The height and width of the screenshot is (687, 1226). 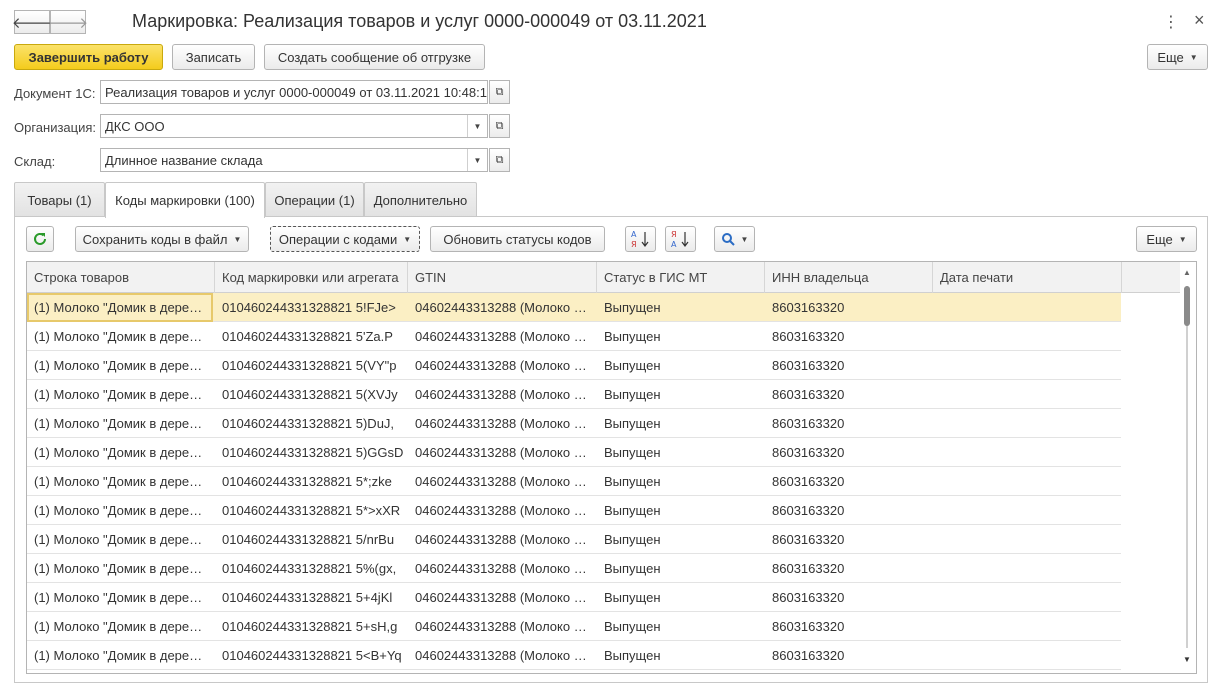 What do you see at coordinates (213, 57) in the screenshot?
I see `save-button: Записать` at bounding box center [213, 57].